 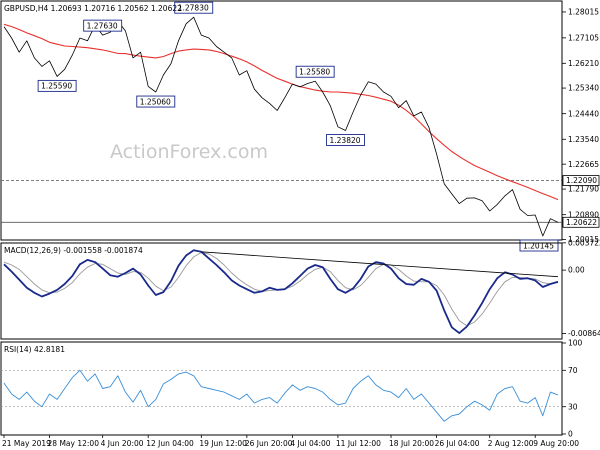 What do you see at coordinates (345, 140) in the screenshot?
I see `price-annotation-label: 1.23820` at bounding box center [345, 140].